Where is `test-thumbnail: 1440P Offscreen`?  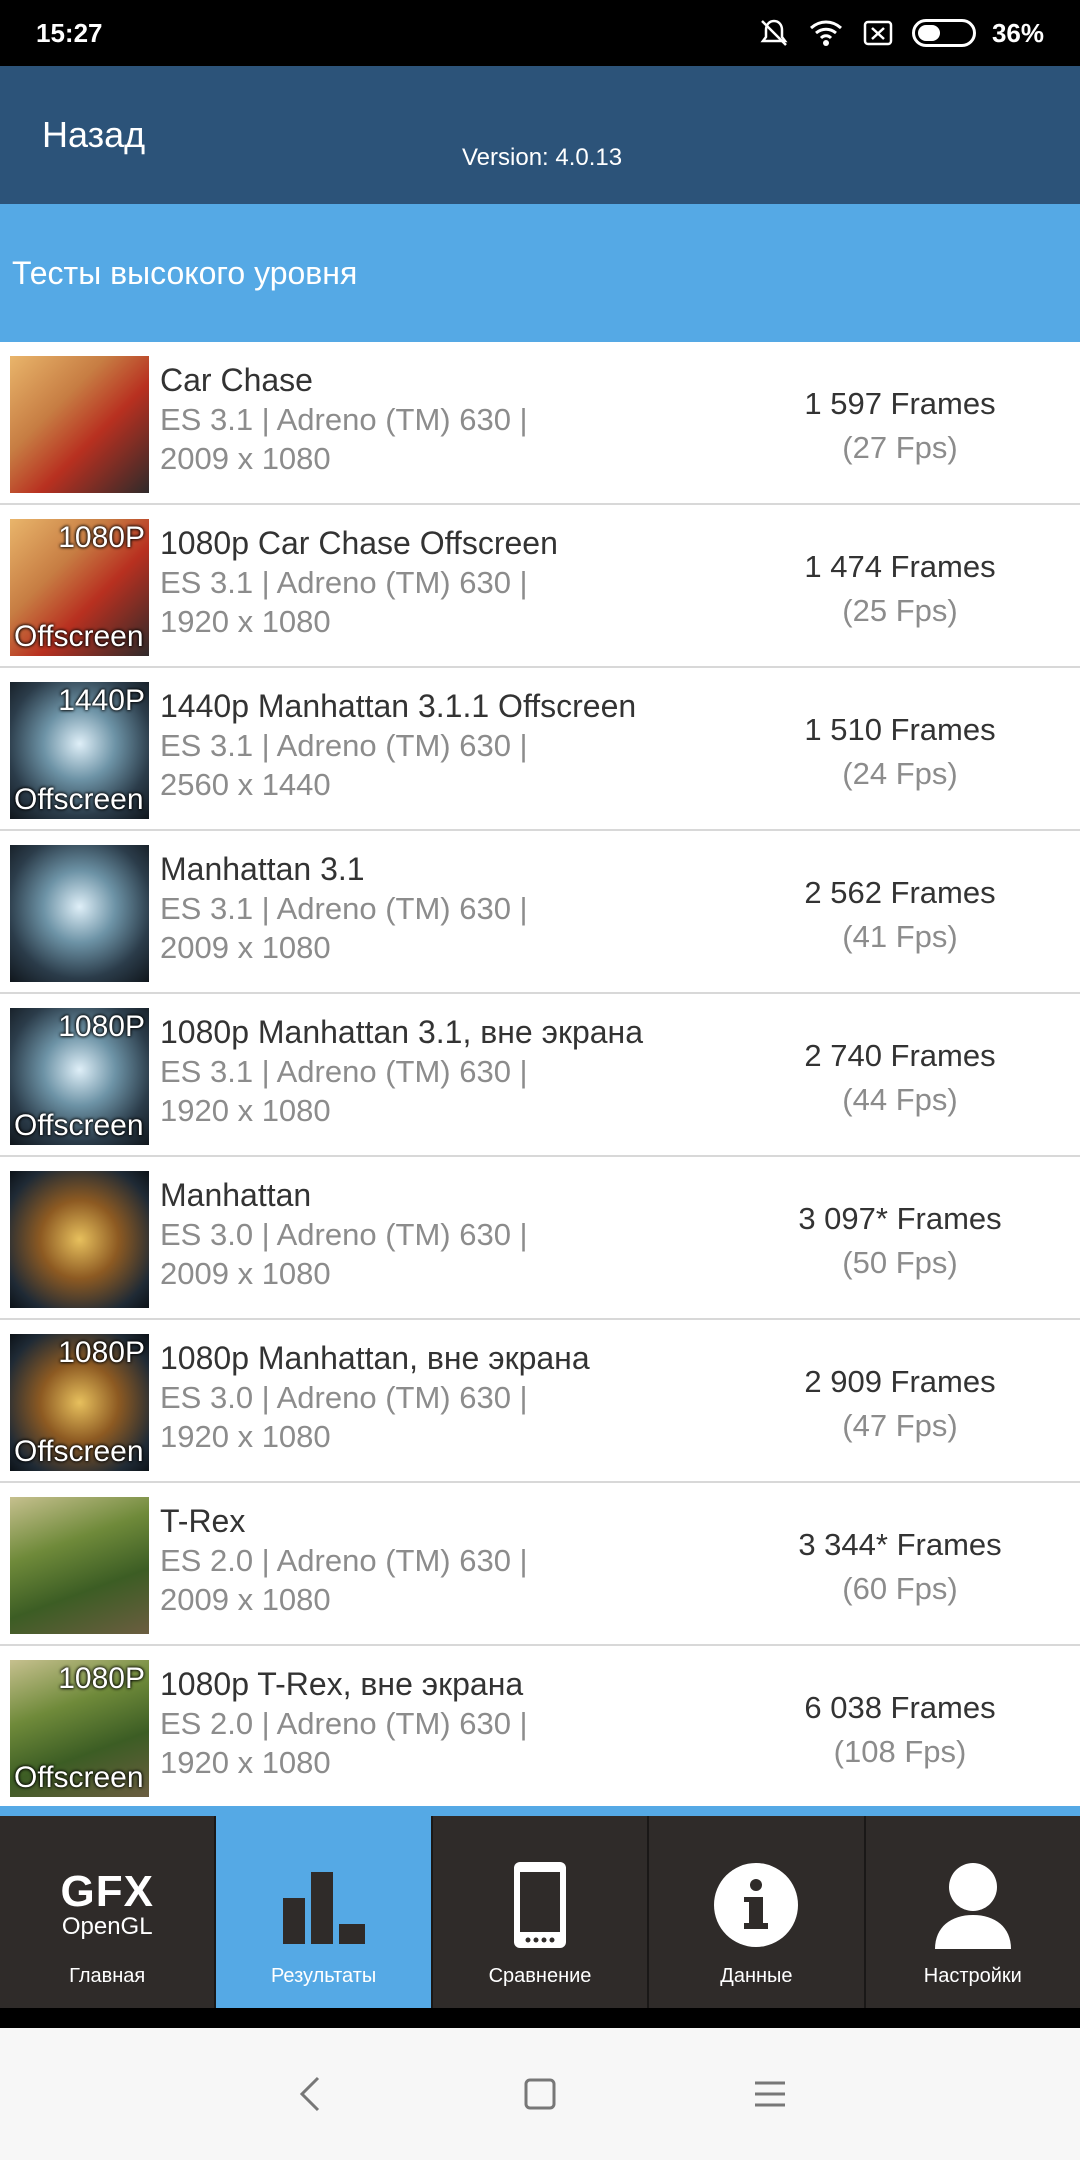 test-thumbnail: 1440P Offscreen is located at coordinates (79, 750).